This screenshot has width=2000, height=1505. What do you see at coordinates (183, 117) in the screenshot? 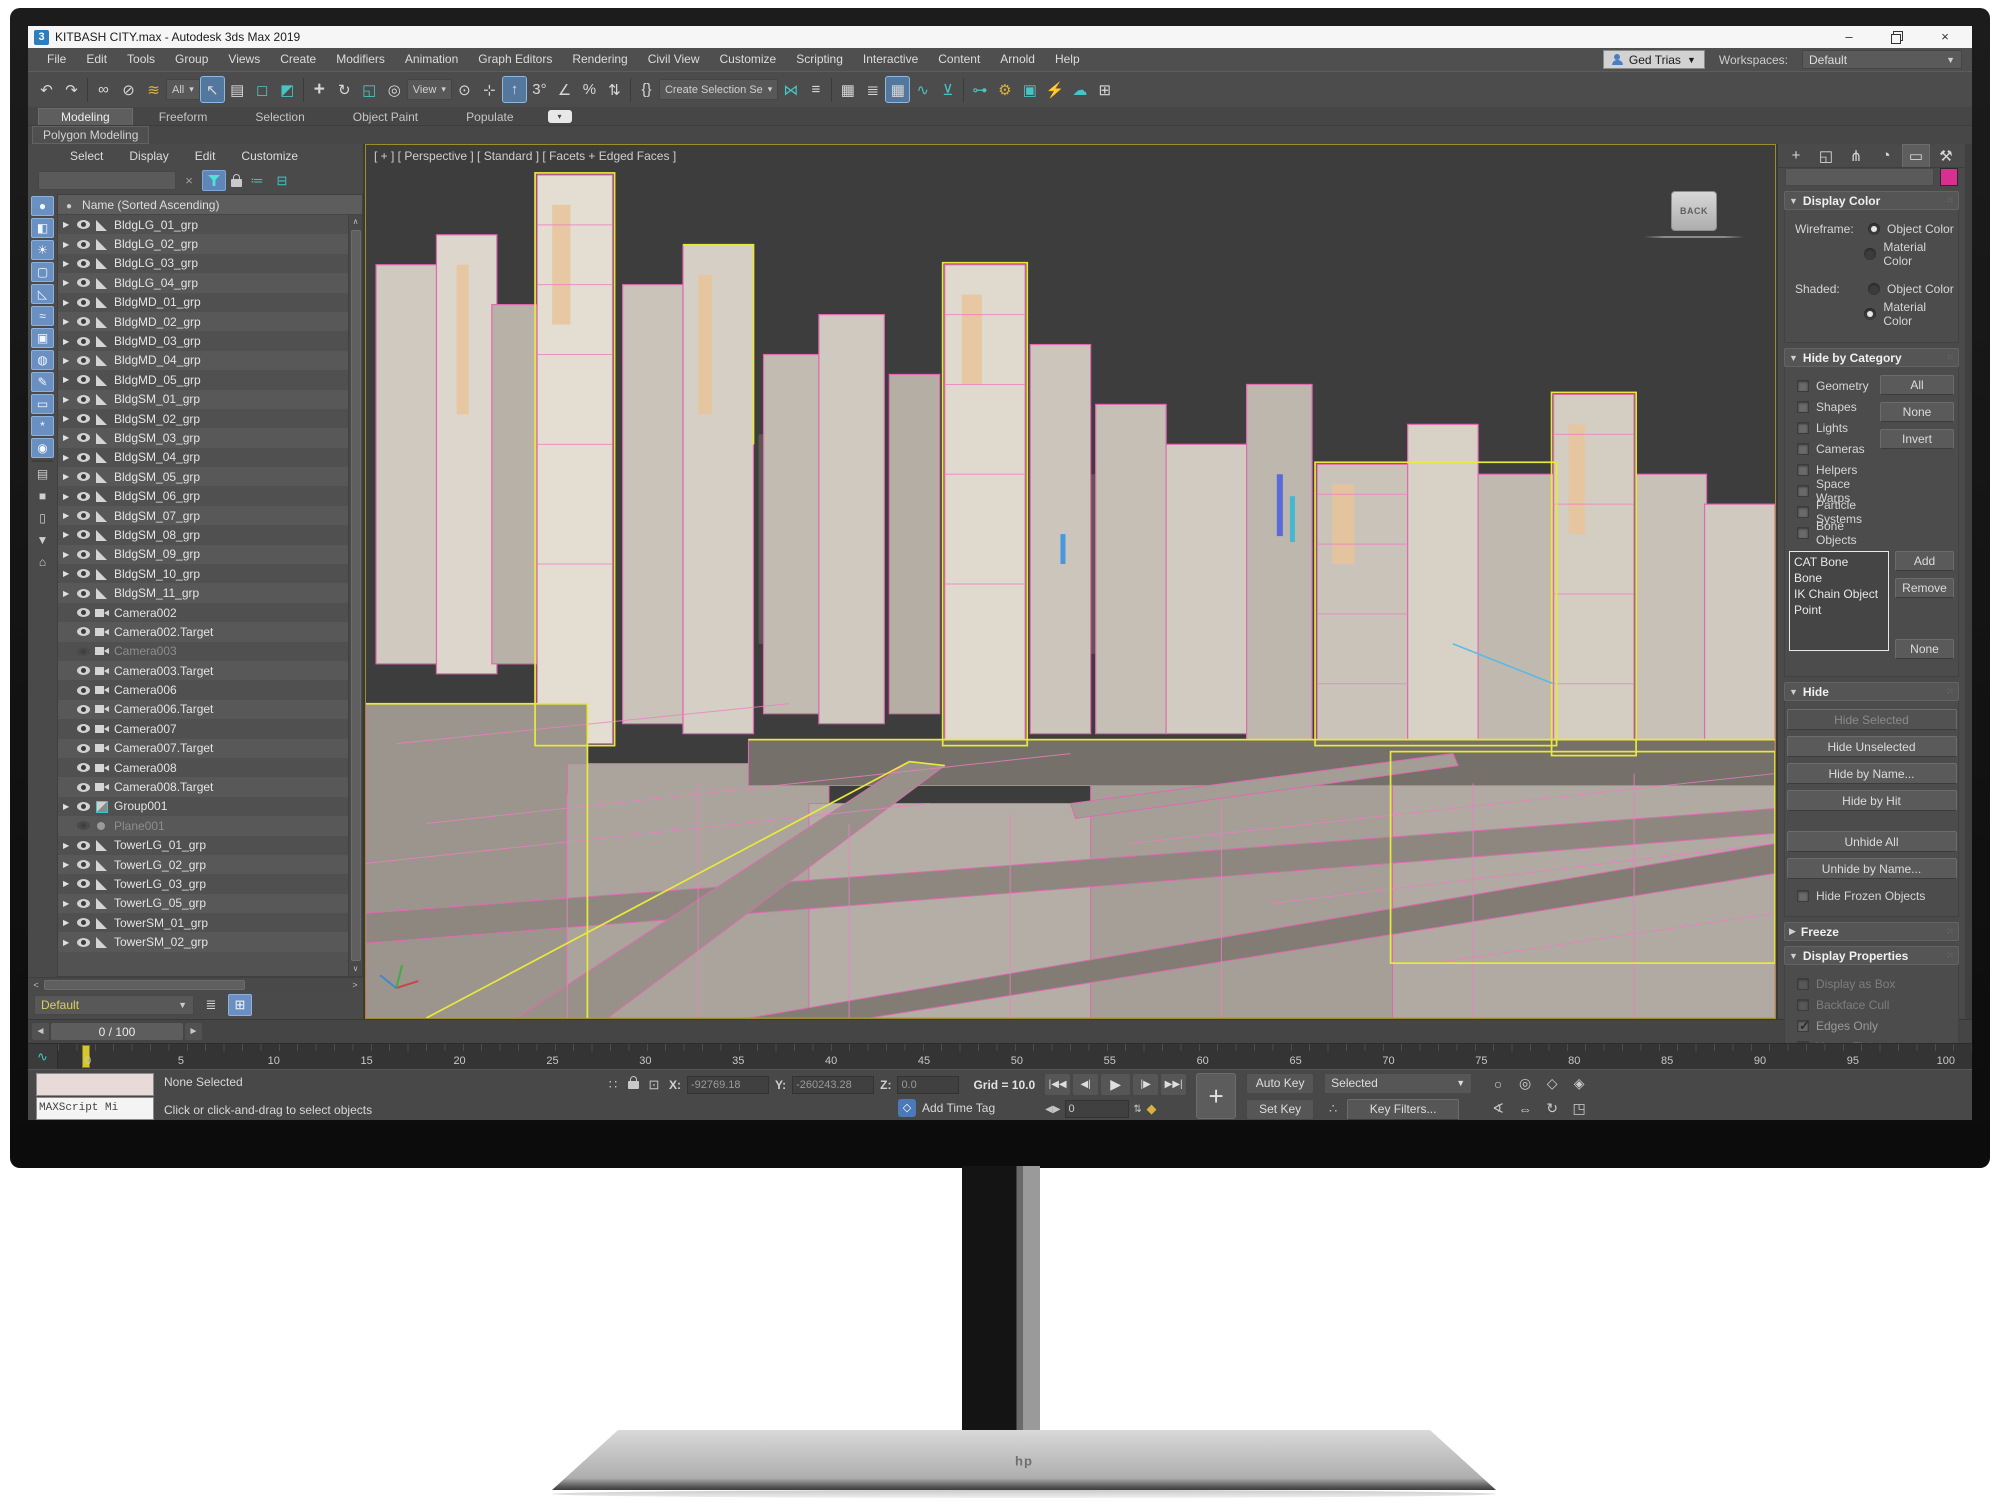
I see `ribbon-tab: Freeform` at bounding box center [183, 117].